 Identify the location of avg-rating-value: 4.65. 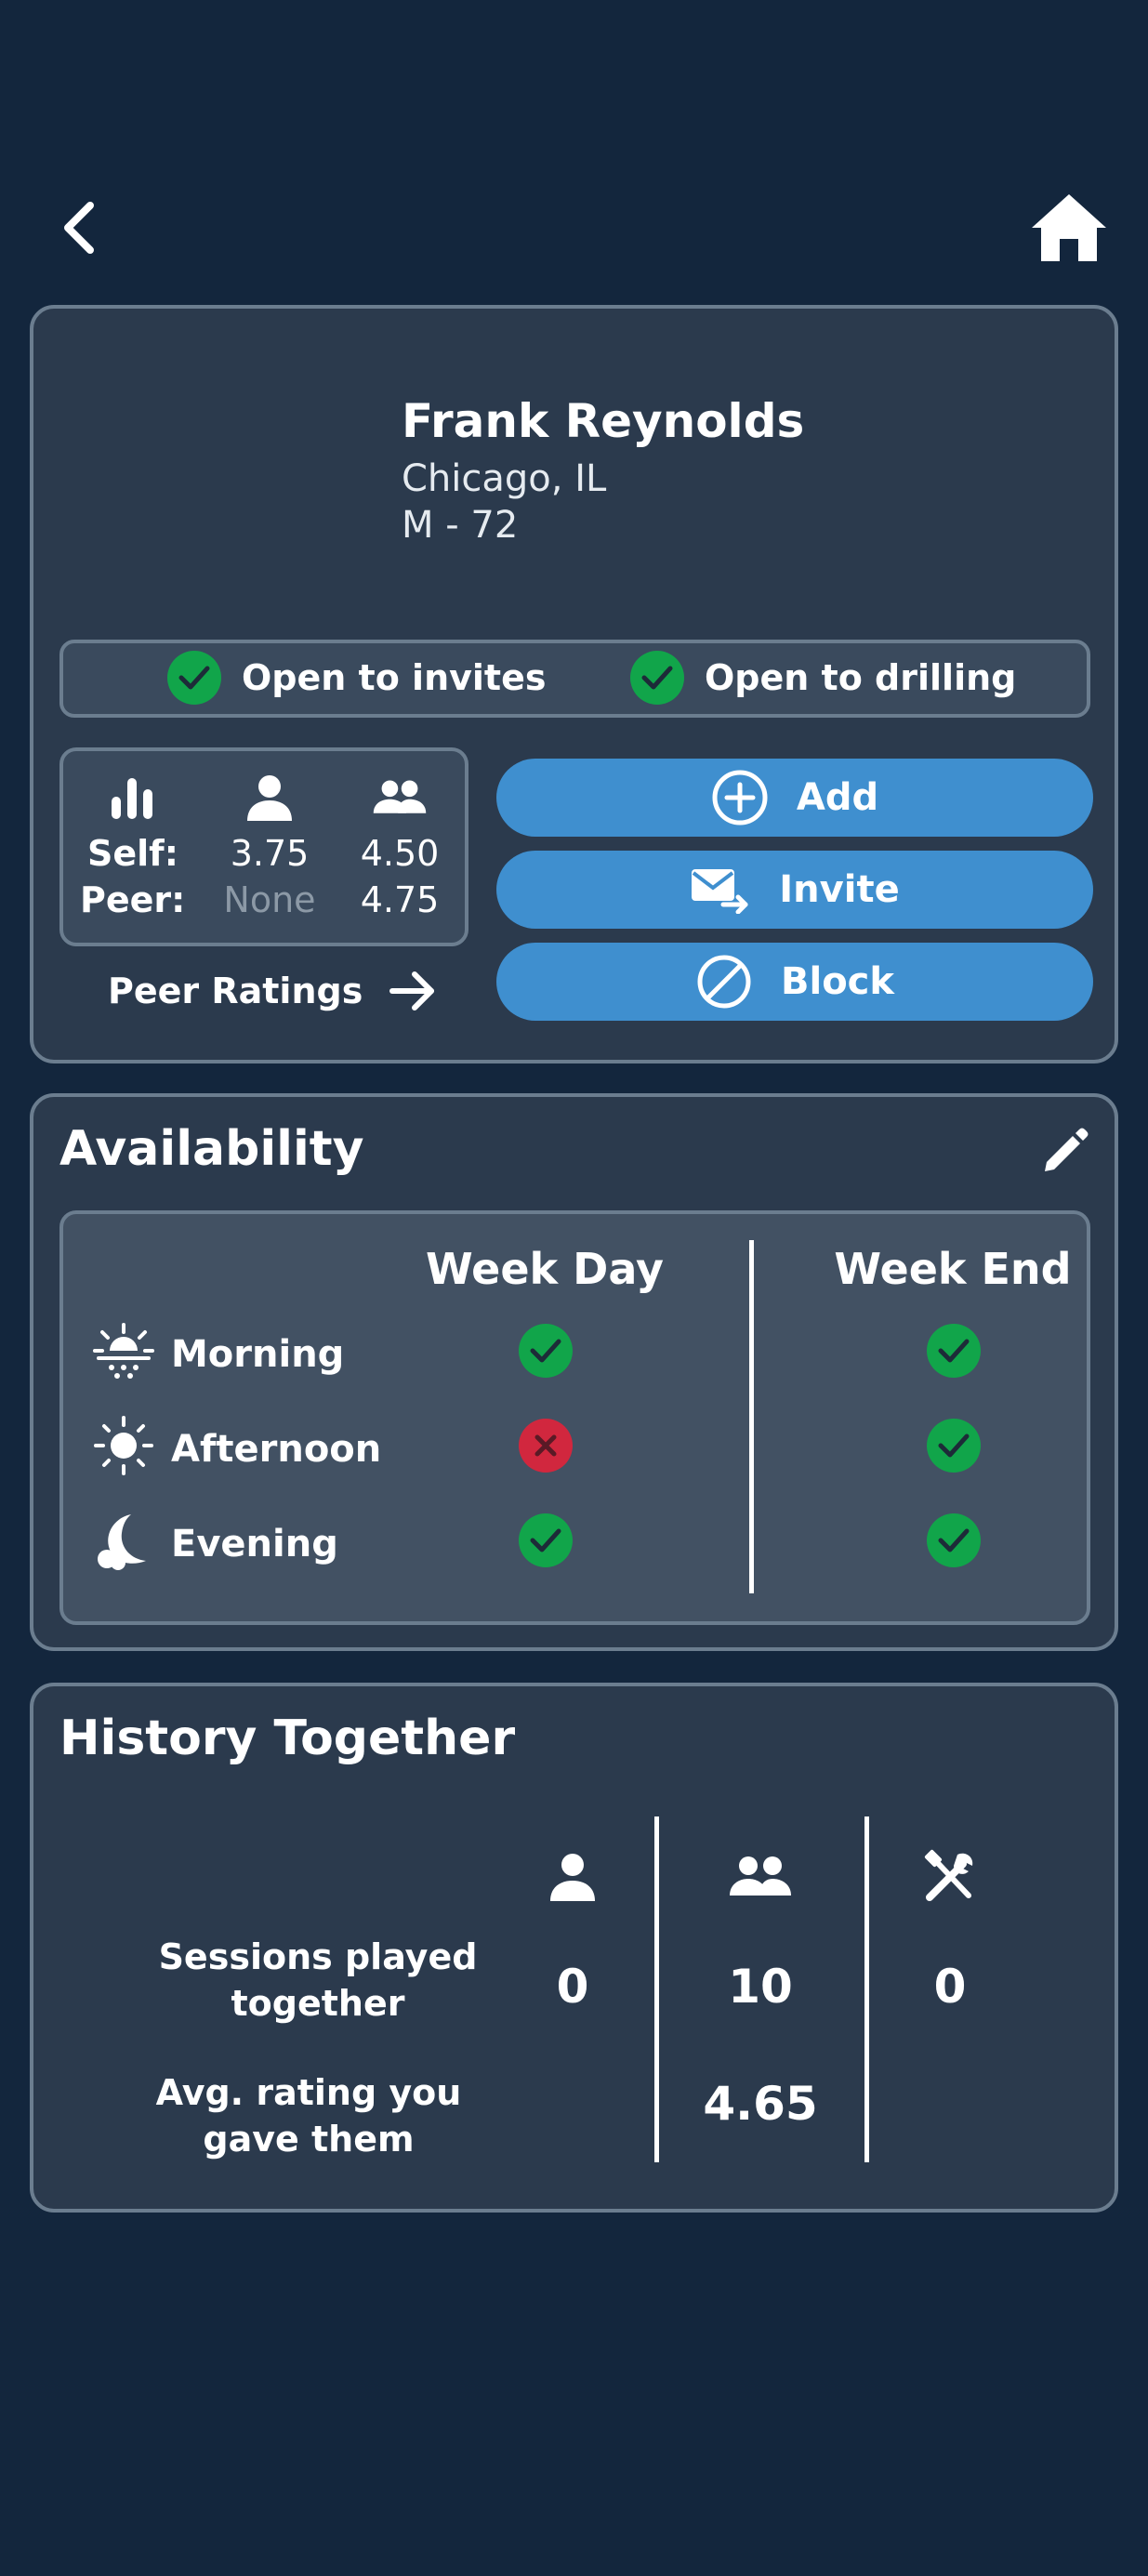
(761, 2104).